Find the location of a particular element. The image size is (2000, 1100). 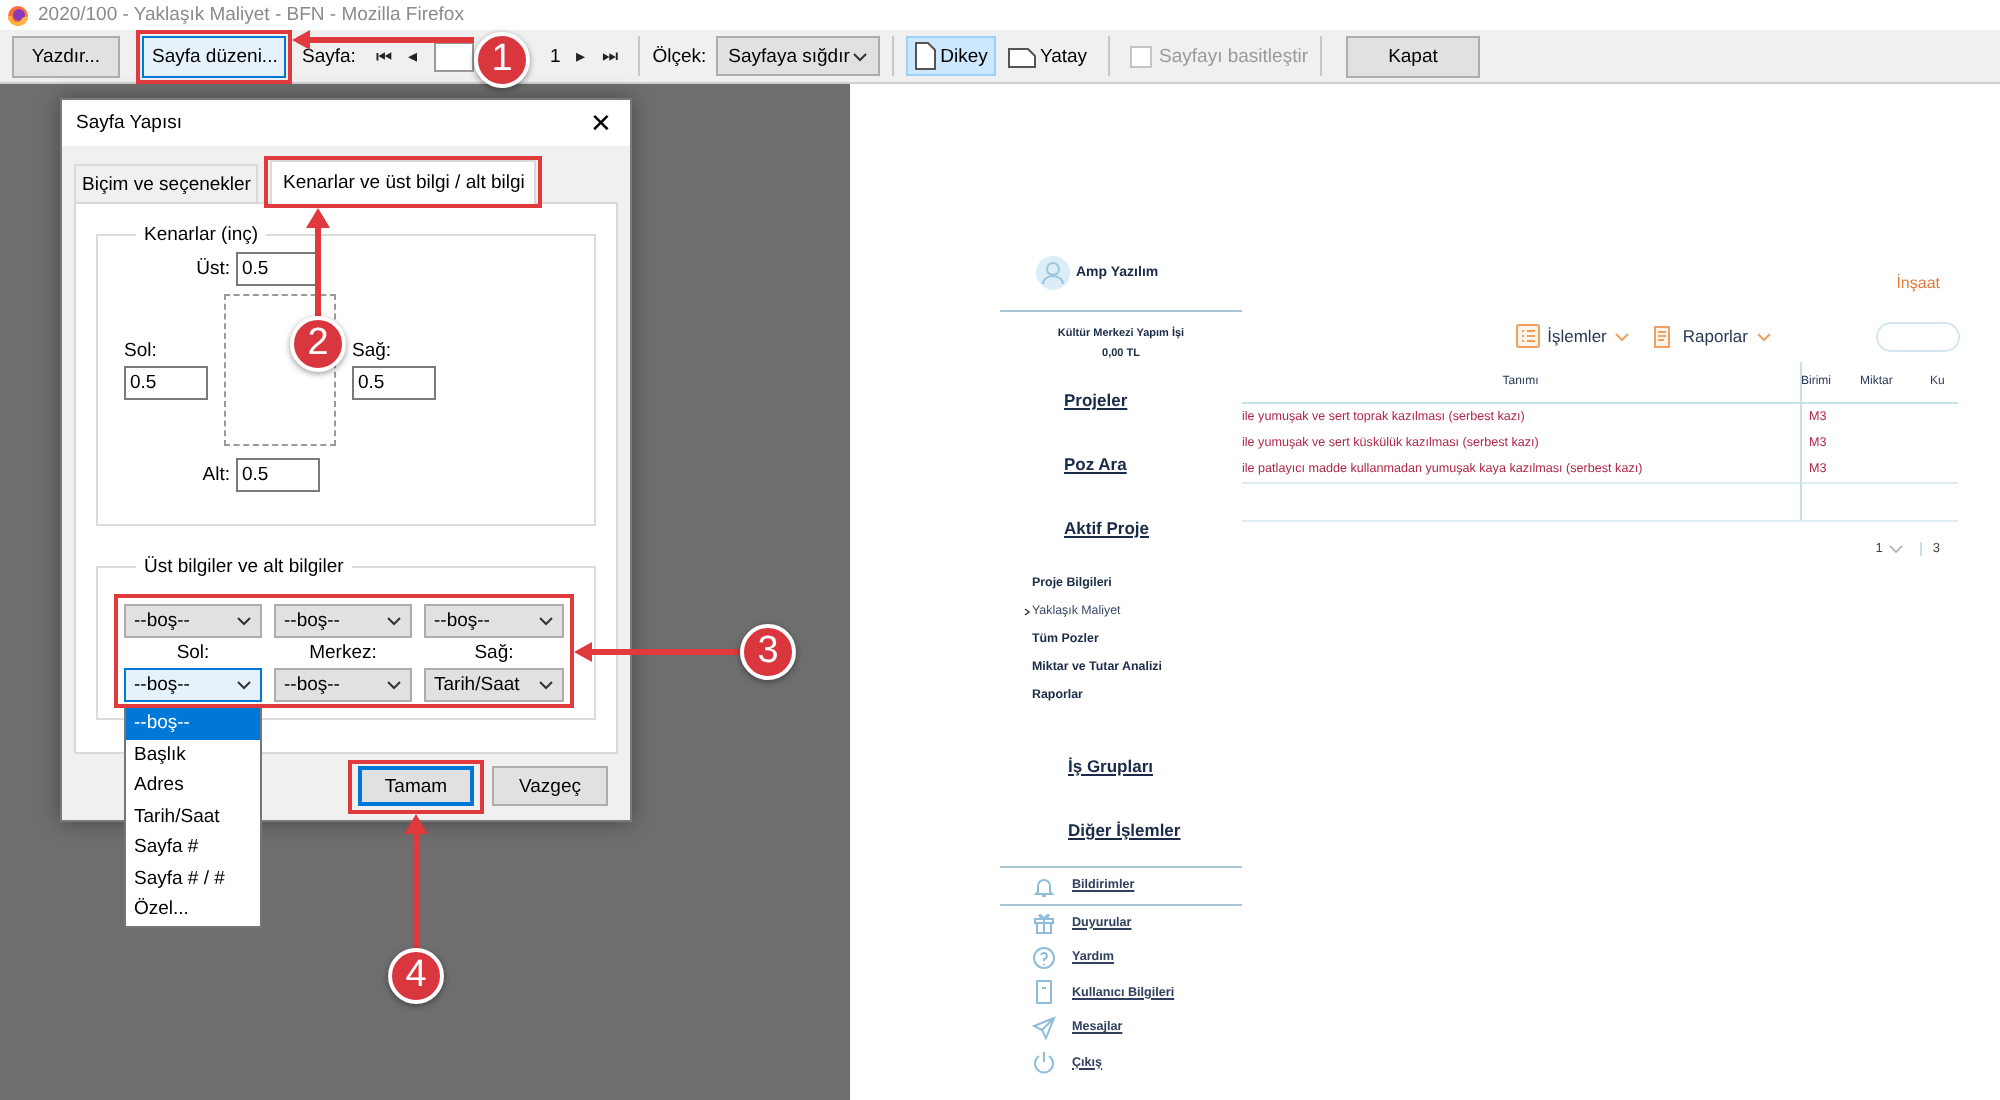

id-card-icon is located at coordinates (1044, 992).